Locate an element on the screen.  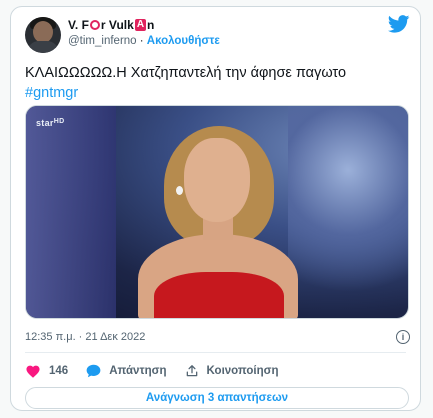
ring-icon is located at coordinates (94, 25).